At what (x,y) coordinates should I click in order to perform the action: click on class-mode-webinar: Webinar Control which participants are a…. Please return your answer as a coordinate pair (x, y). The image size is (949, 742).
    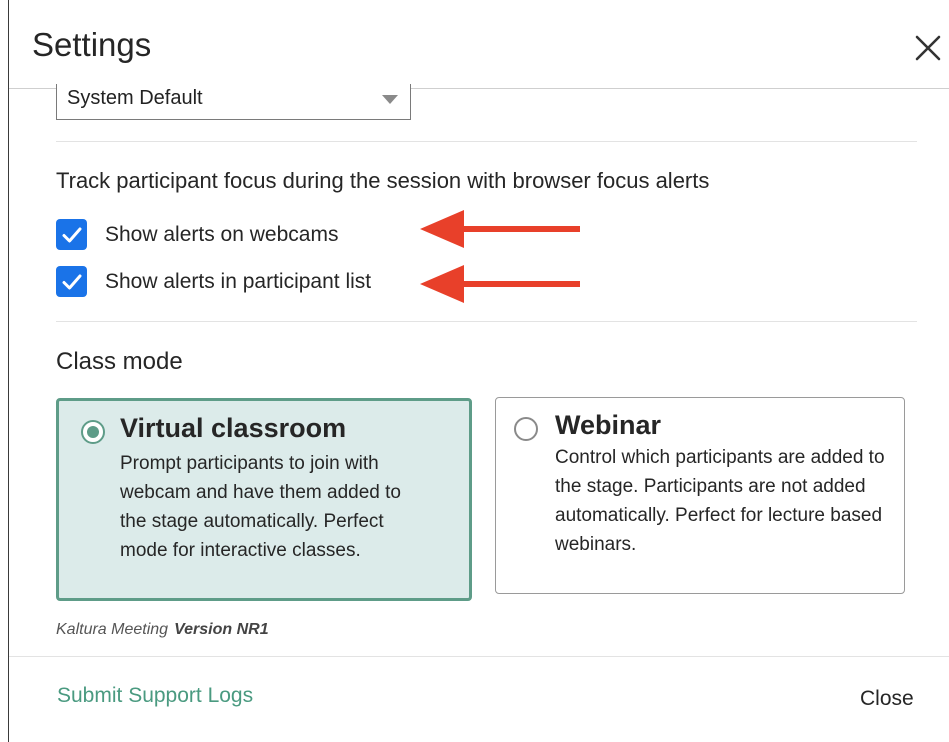
    Looking at the image, I should click on (700, 495).